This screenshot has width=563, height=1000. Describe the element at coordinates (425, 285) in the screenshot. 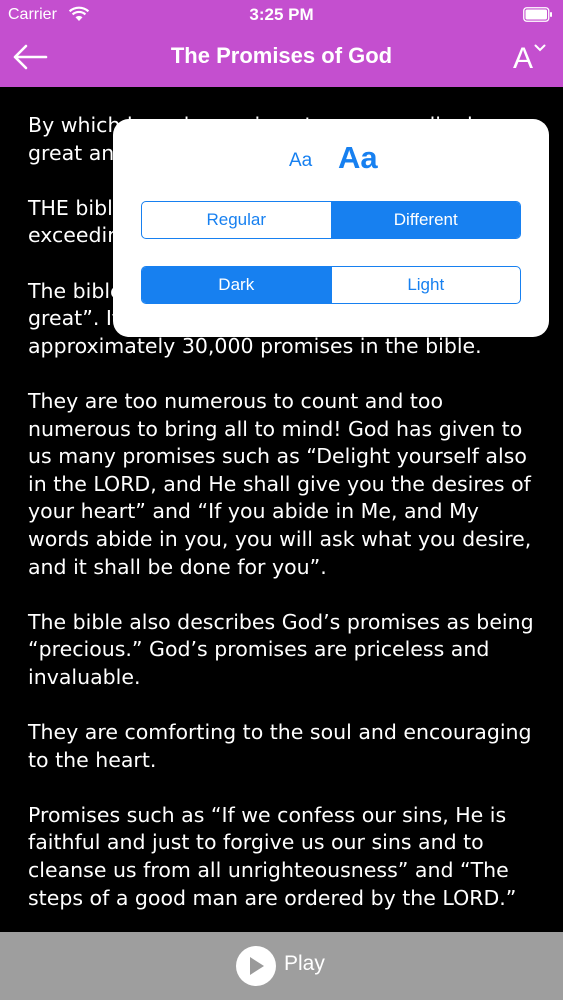

I see `theme-light-option: Light` at that location.